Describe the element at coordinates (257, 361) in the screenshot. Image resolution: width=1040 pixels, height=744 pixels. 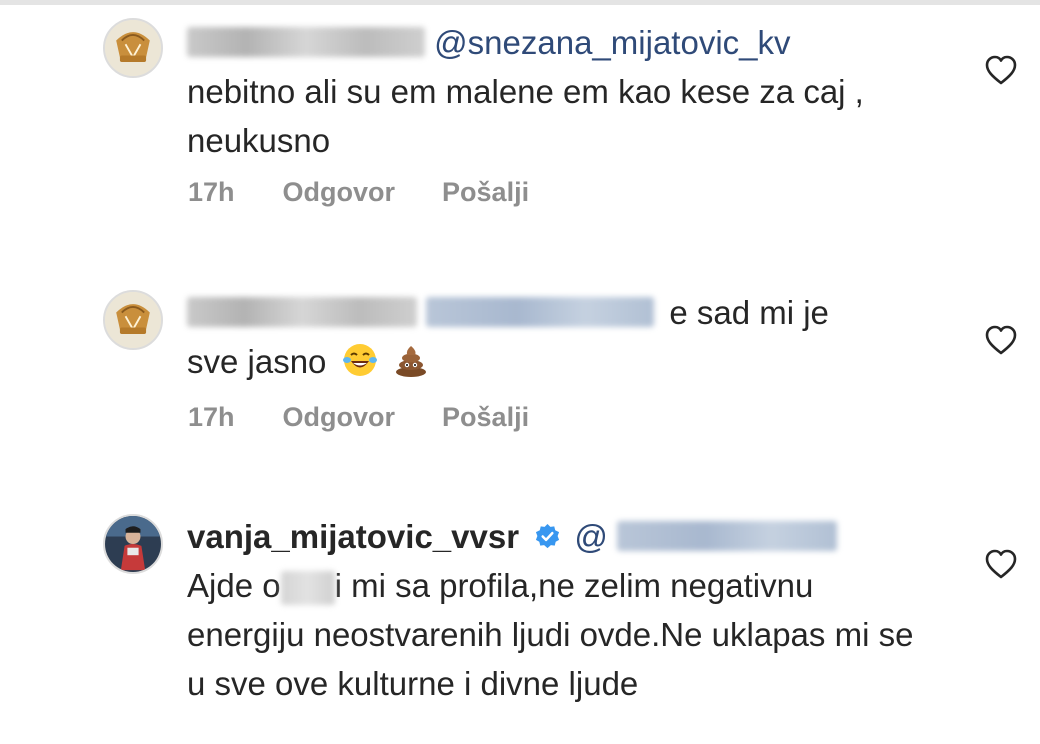
I see `comment-body: sve jasno` at that location.